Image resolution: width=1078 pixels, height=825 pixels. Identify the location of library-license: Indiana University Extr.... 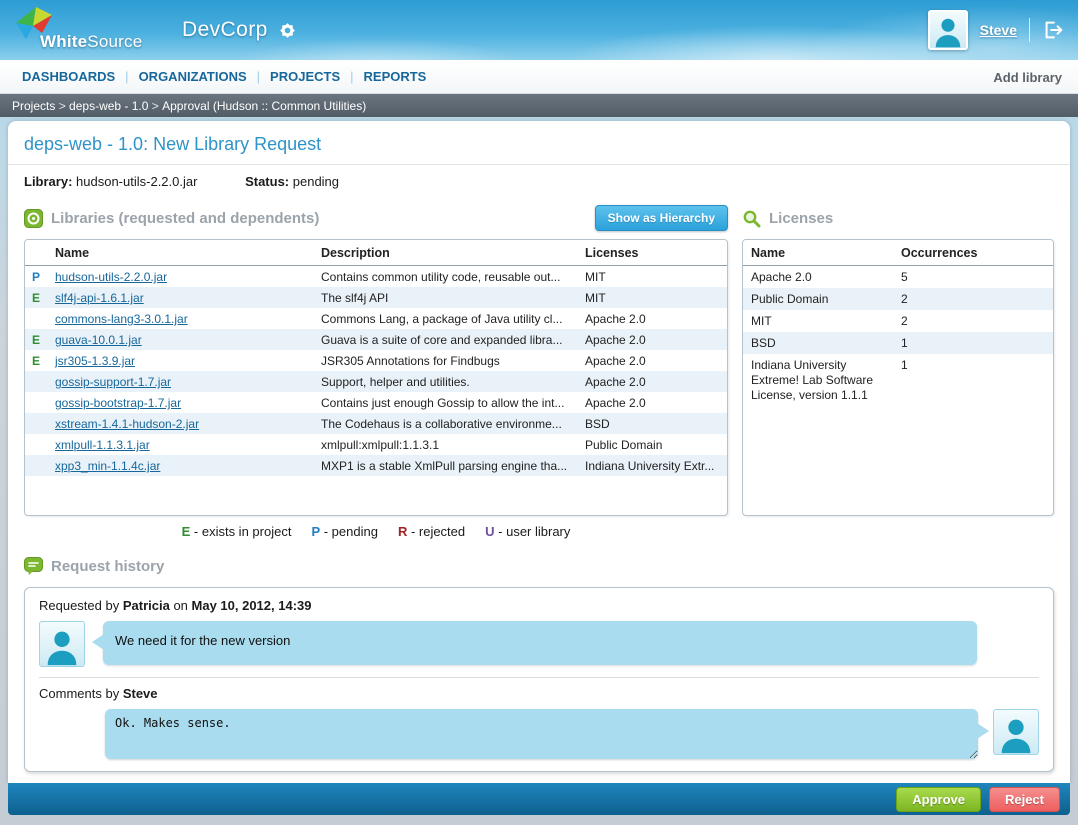
(650, 466).